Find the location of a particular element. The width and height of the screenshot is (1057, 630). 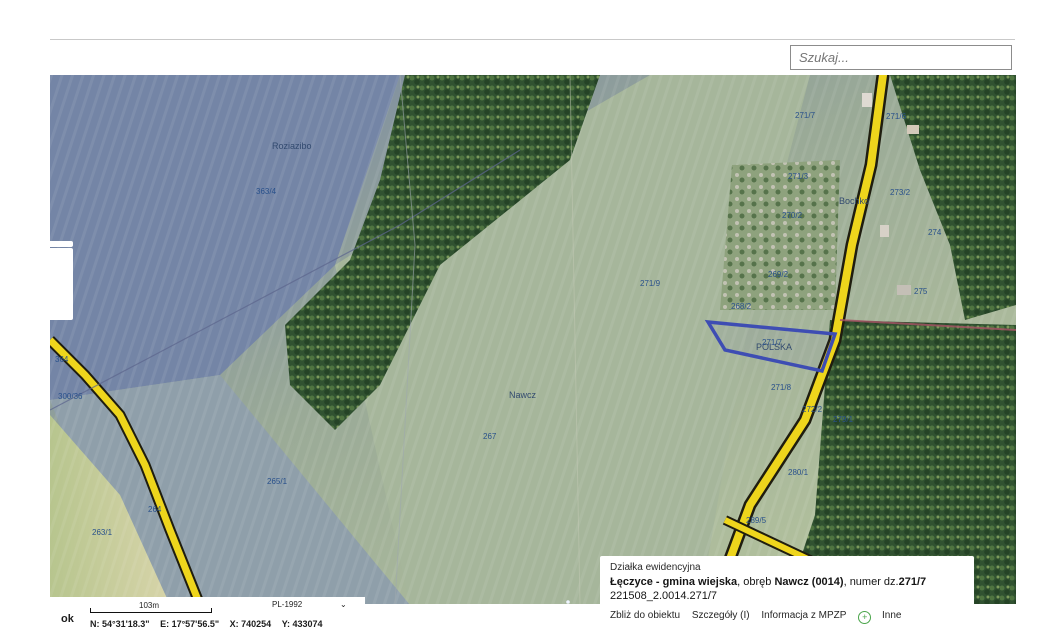

chevron-down-icon: ⌄ is located at coordinates (343, 604).